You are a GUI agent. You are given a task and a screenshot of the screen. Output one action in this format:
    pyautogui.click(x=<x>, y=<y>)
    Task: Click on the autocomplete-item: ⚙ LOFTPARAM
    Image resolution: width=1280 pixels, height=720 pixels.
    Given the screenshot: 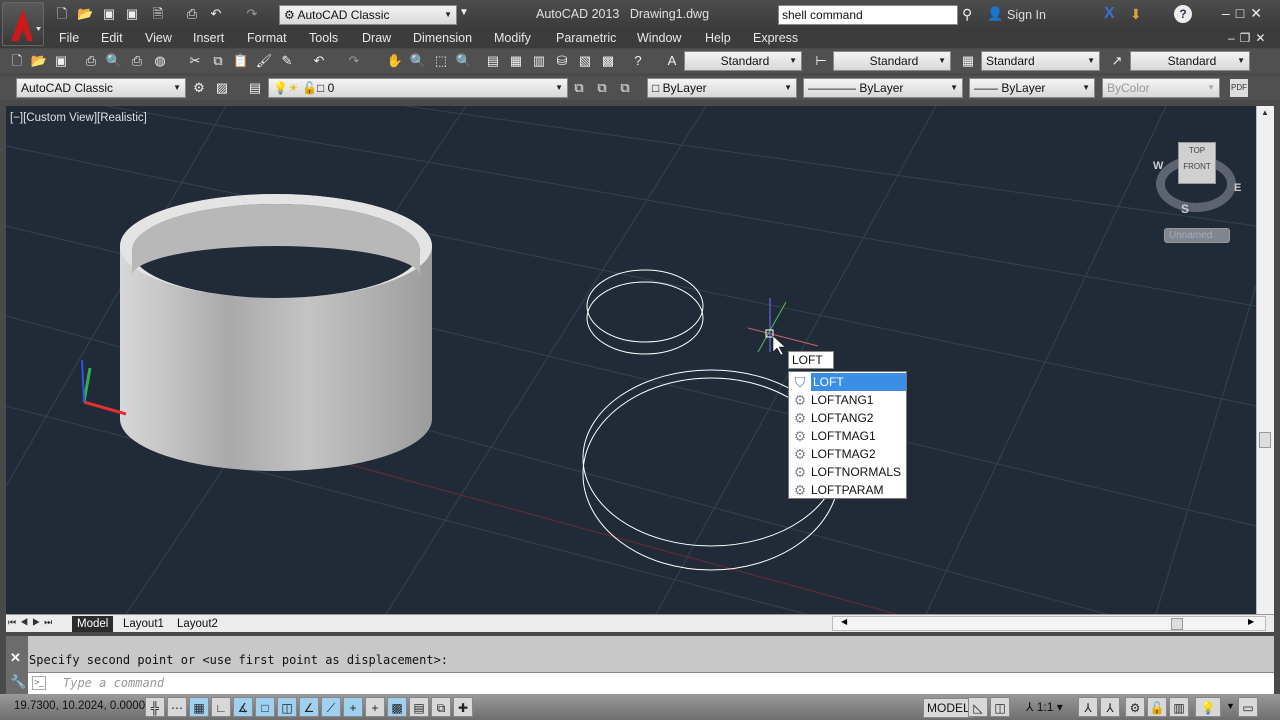 What is the action you would take?
    pyautogui.click(x=848, y=490)
    